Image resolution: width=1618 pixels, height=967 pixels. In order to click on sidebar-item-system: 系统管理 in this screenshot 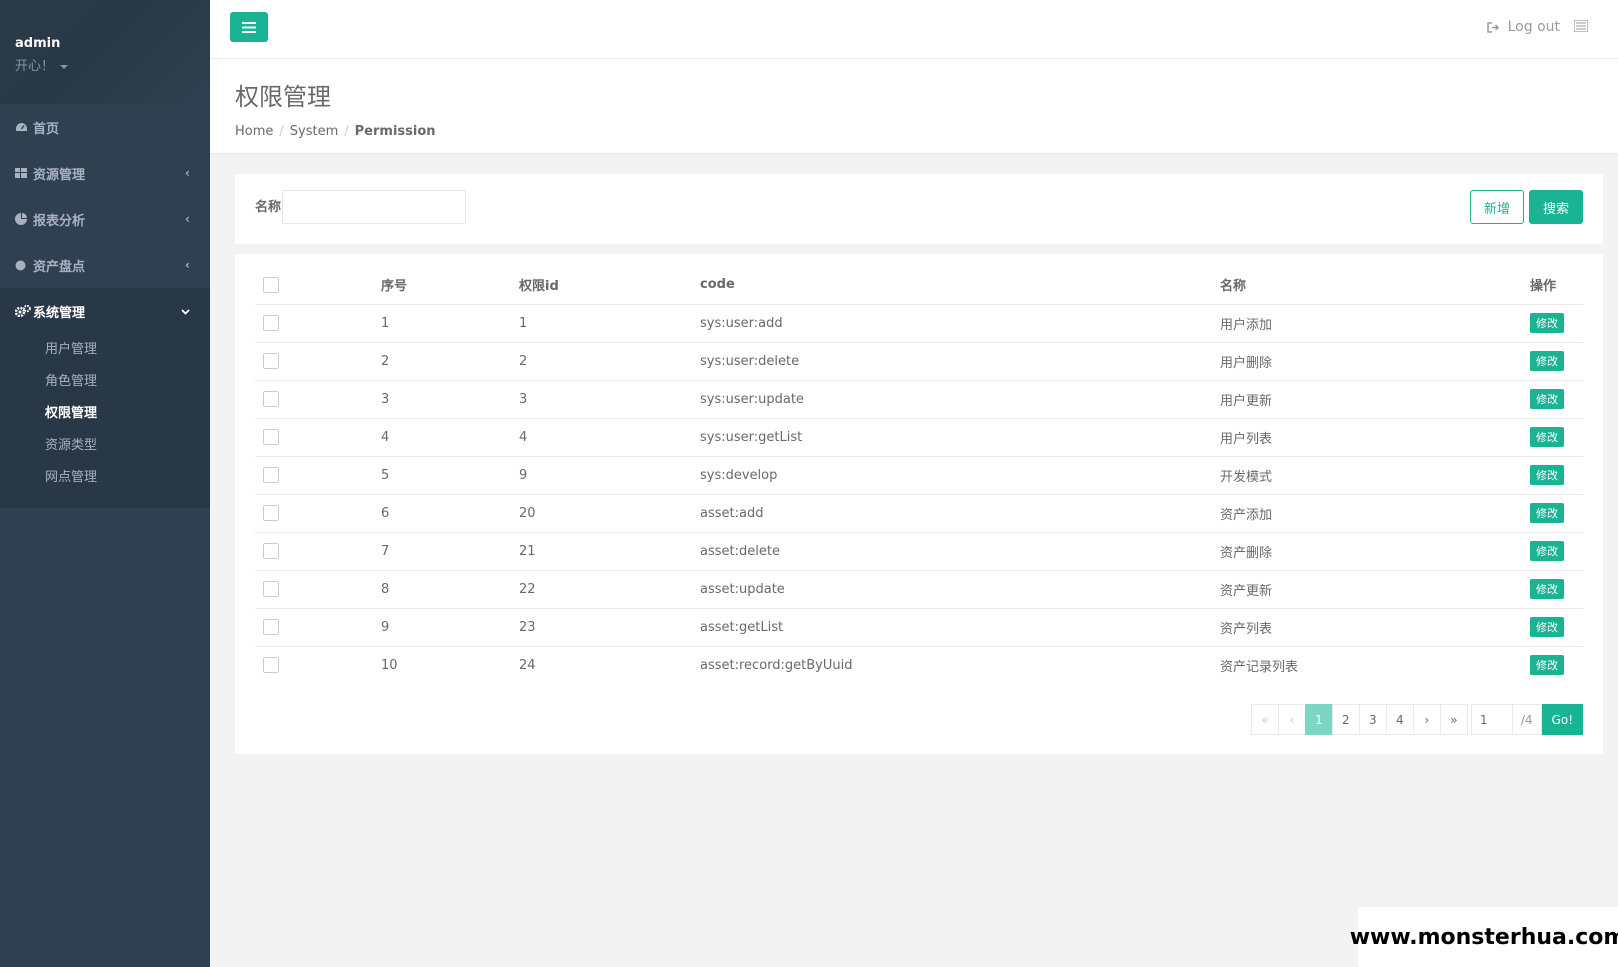, I will do `click(105, 311)`.